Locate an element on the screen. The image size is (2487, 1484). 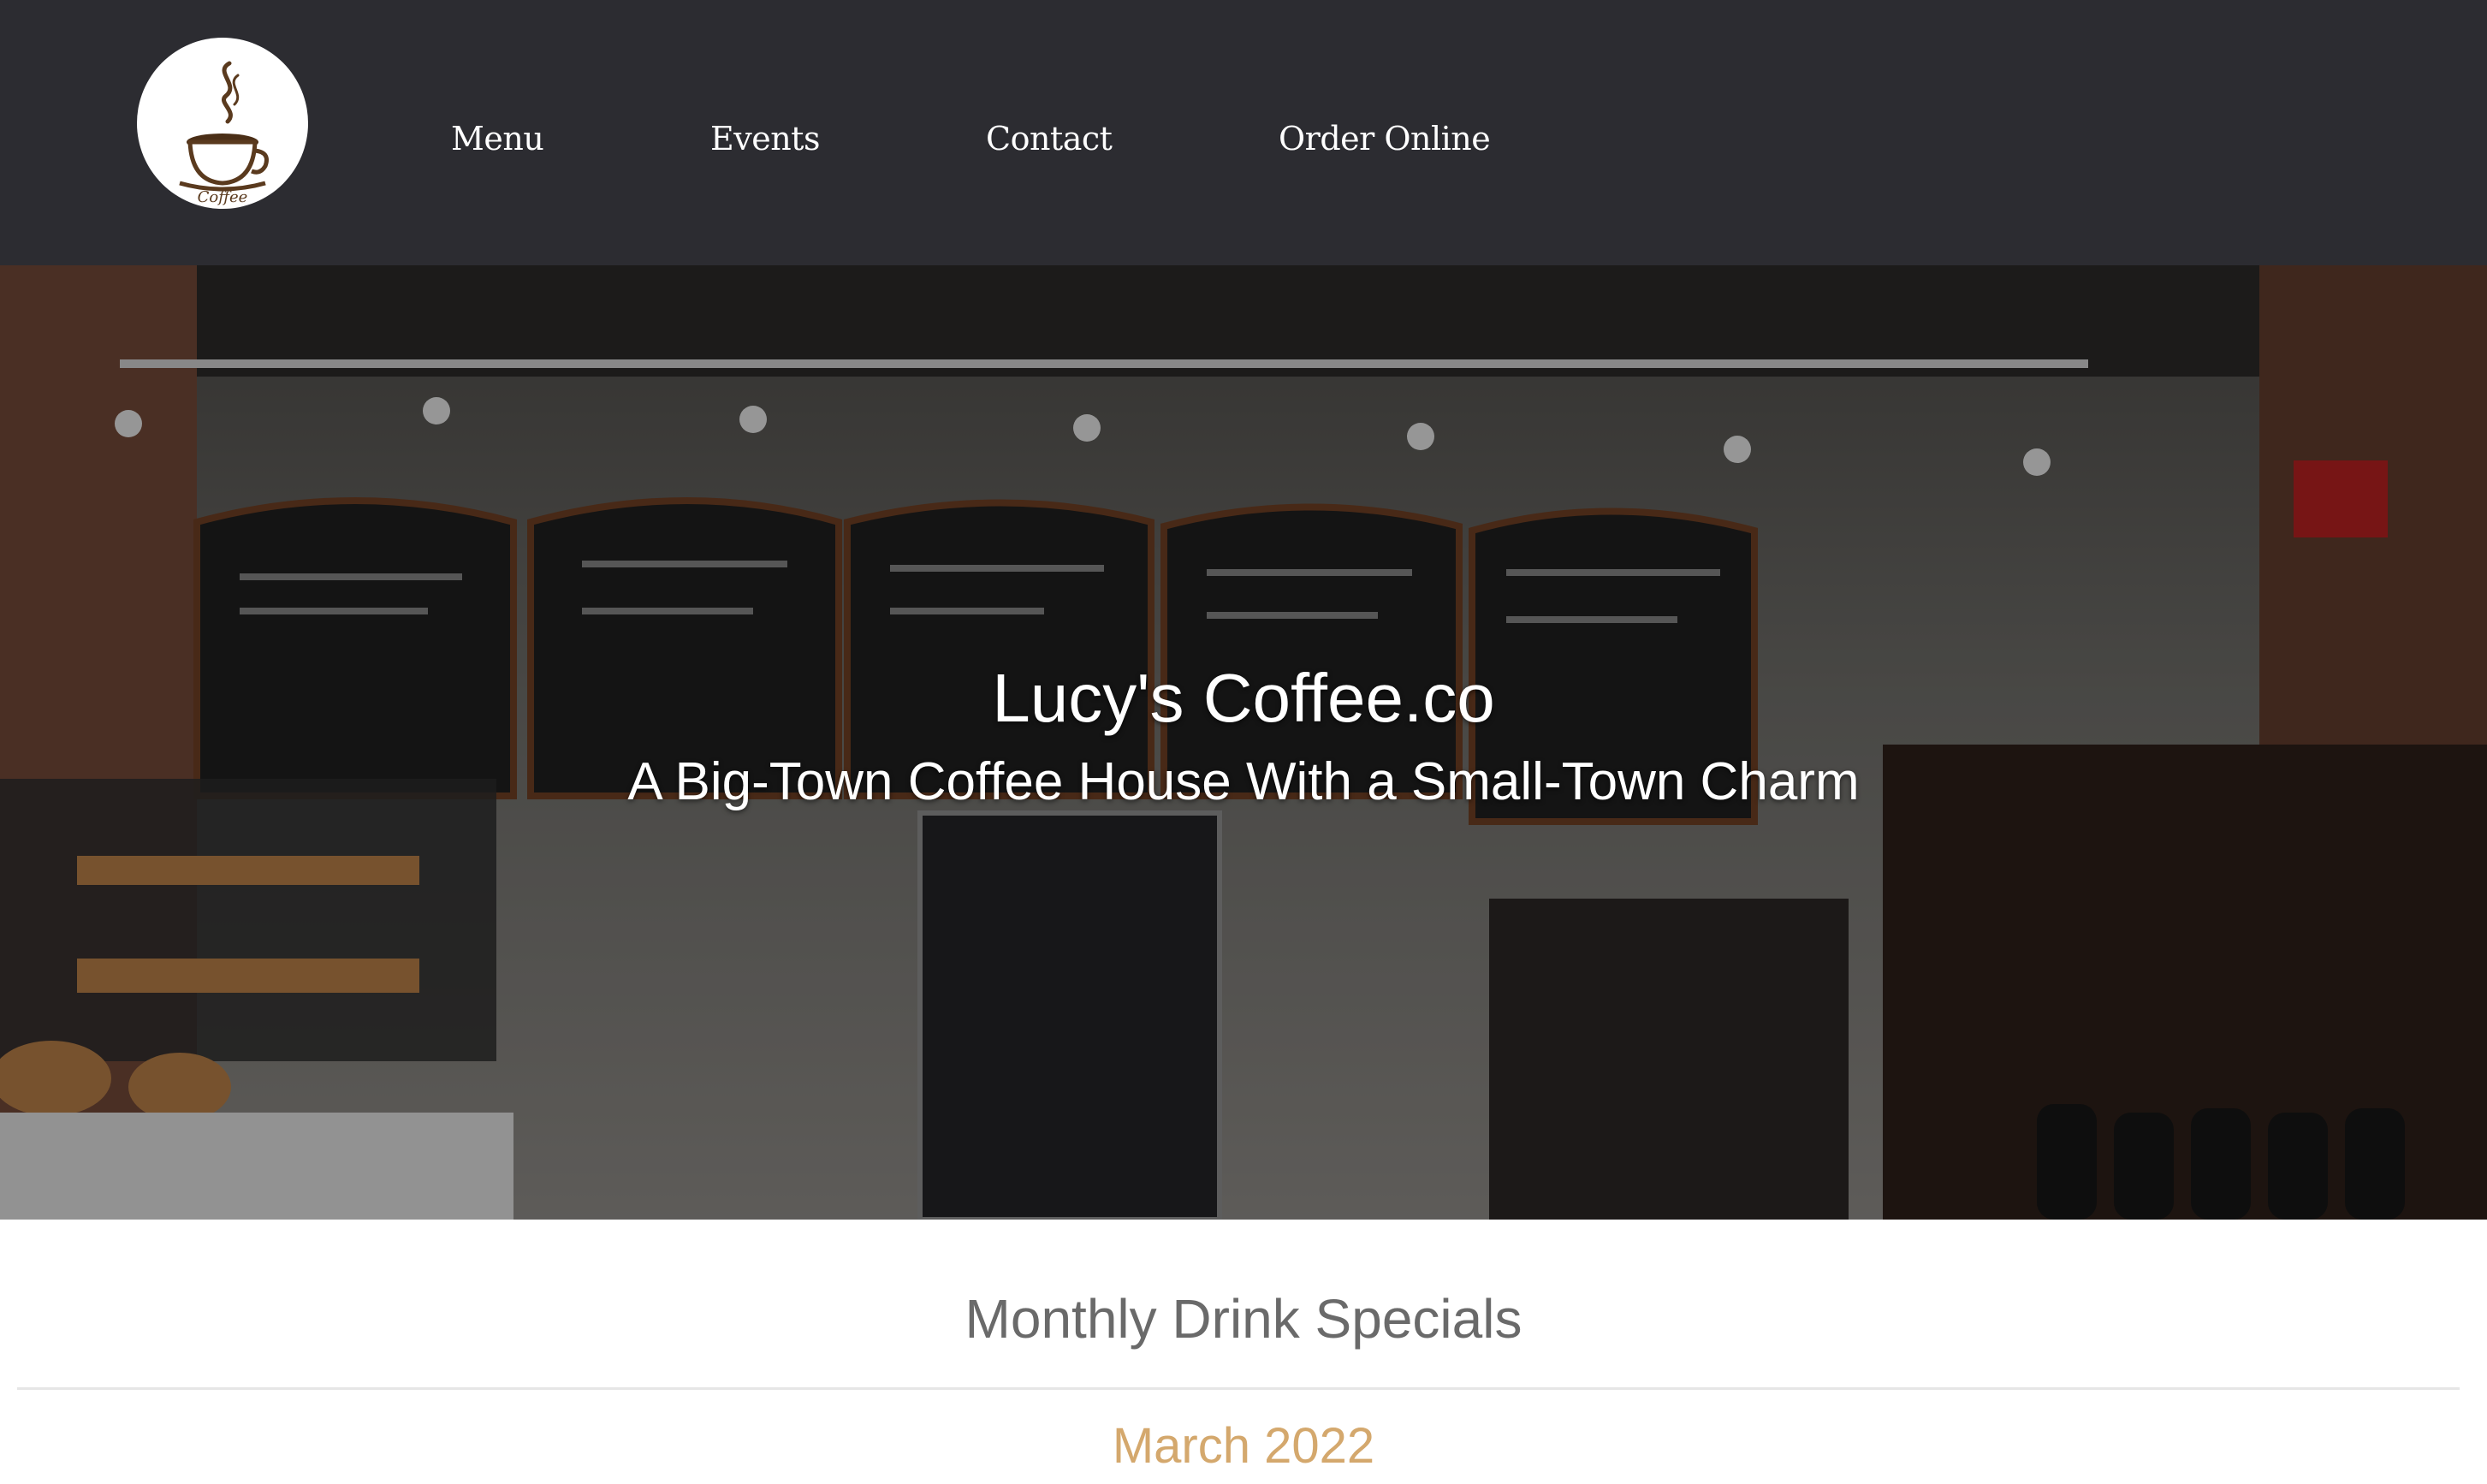
specials-heading: Monthly Drink Specials is located at coordinates (1243, 1319).